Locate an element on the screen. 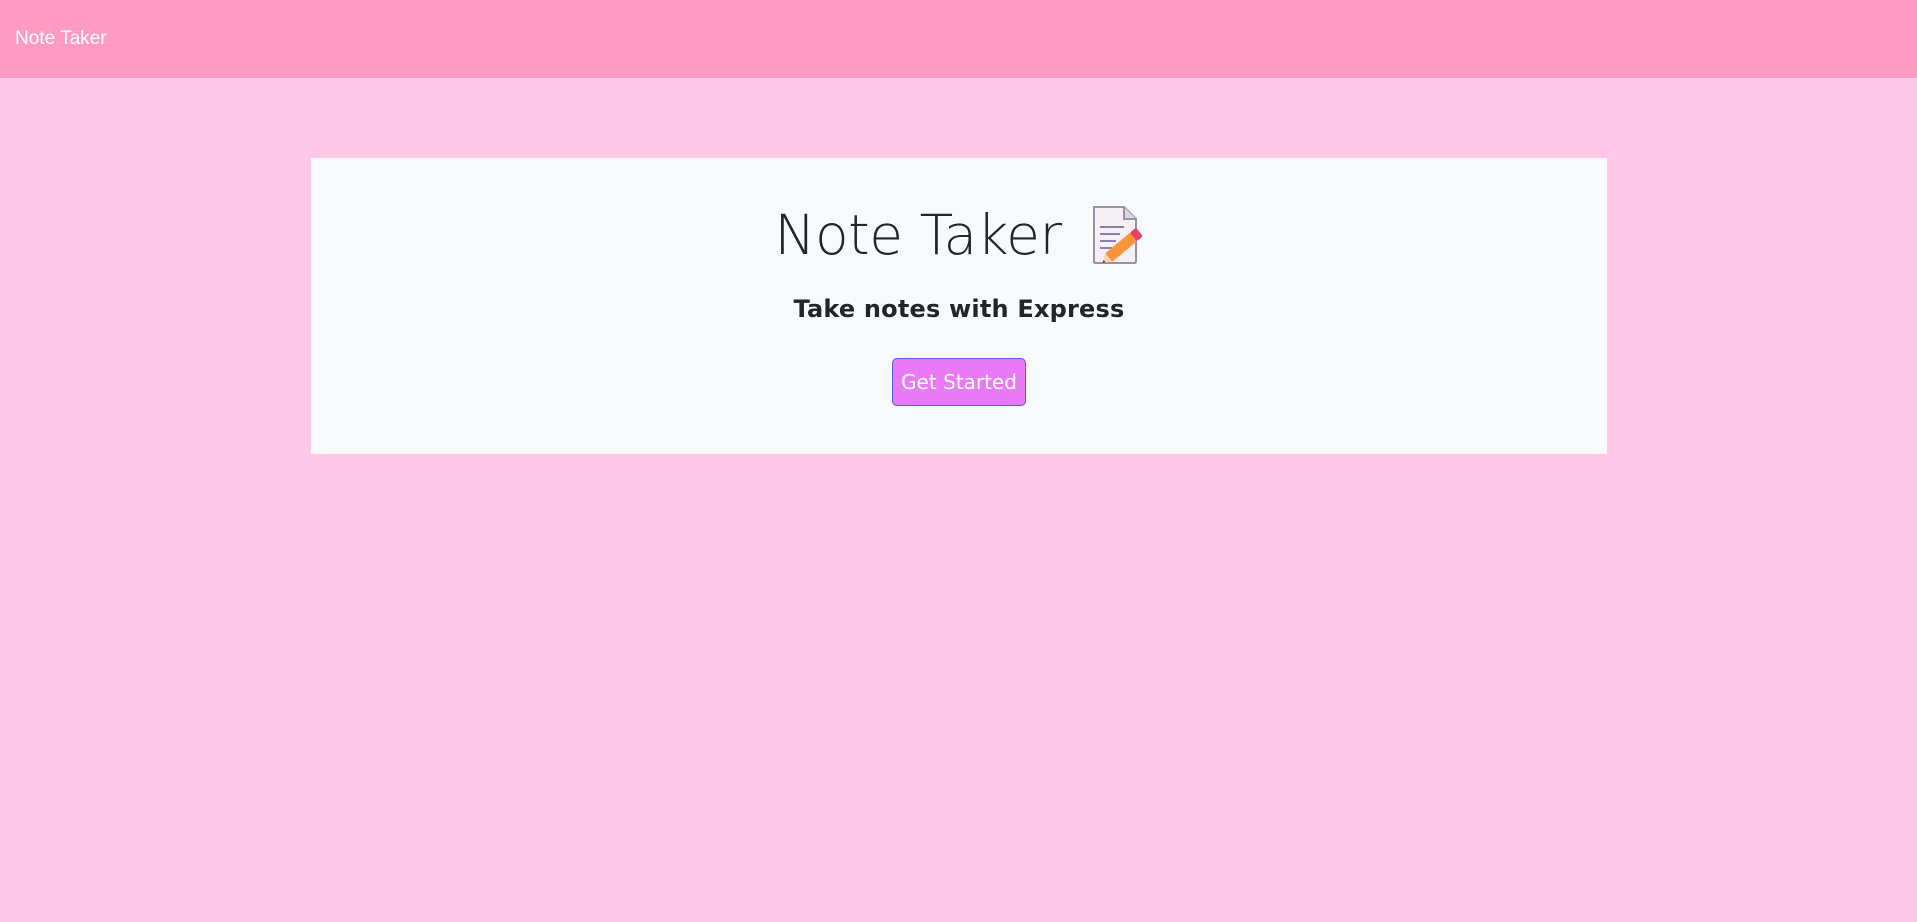 This screenshot has height=922, width=1917. memo-icon is located at coordinates (1117, 235).